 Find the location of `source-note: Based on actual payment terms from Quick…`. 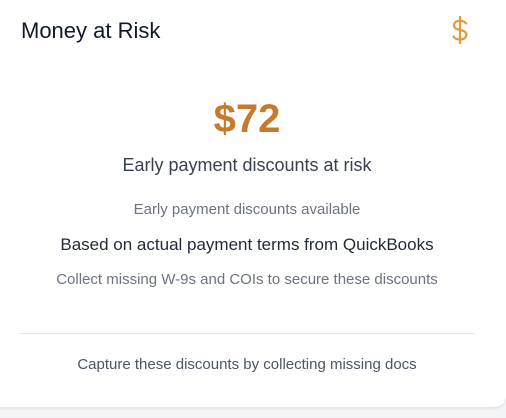

source-note: Based on actual payment terms from Quick… is located at coordinates (247, 244).